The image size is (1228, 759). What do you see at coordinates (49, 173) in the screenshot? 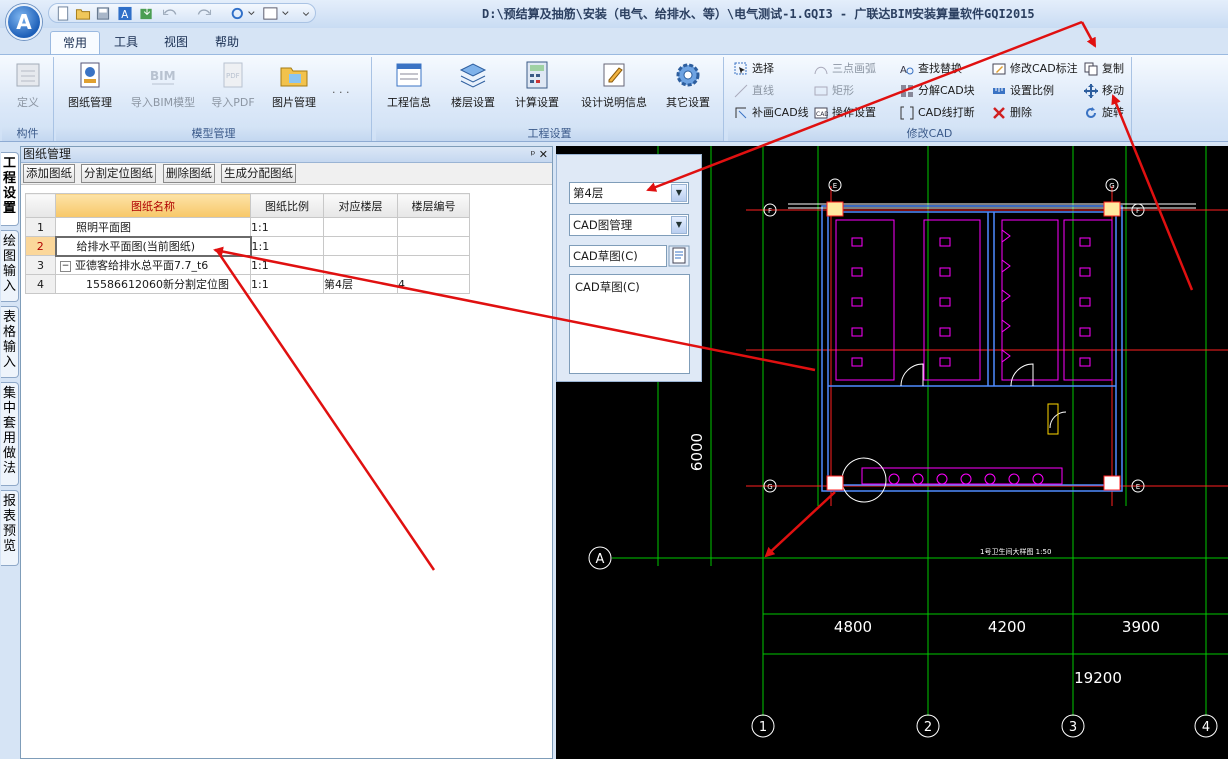
I see `add-drawing-button: 添加图纸` at bounding box center [49, 173].